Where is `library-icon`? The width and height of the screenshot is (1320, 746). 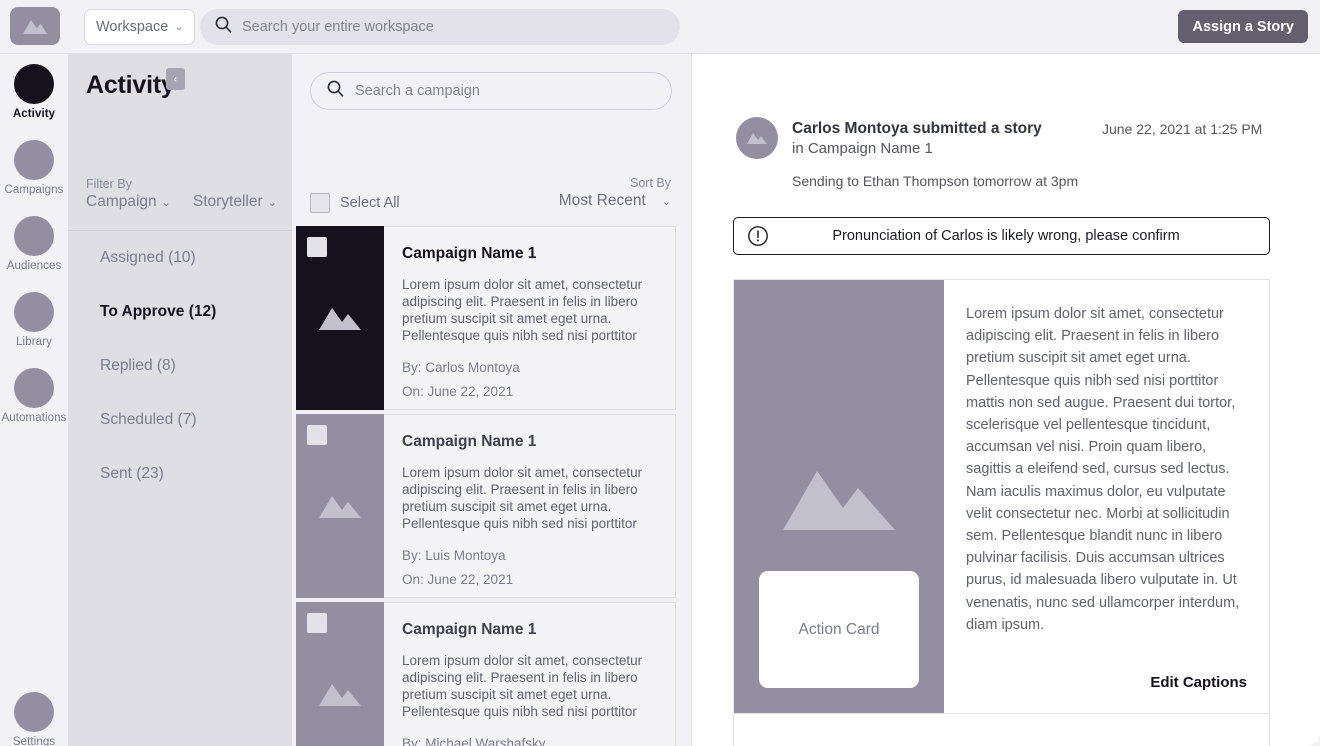
library-icon is located at coordinates (34, 312).